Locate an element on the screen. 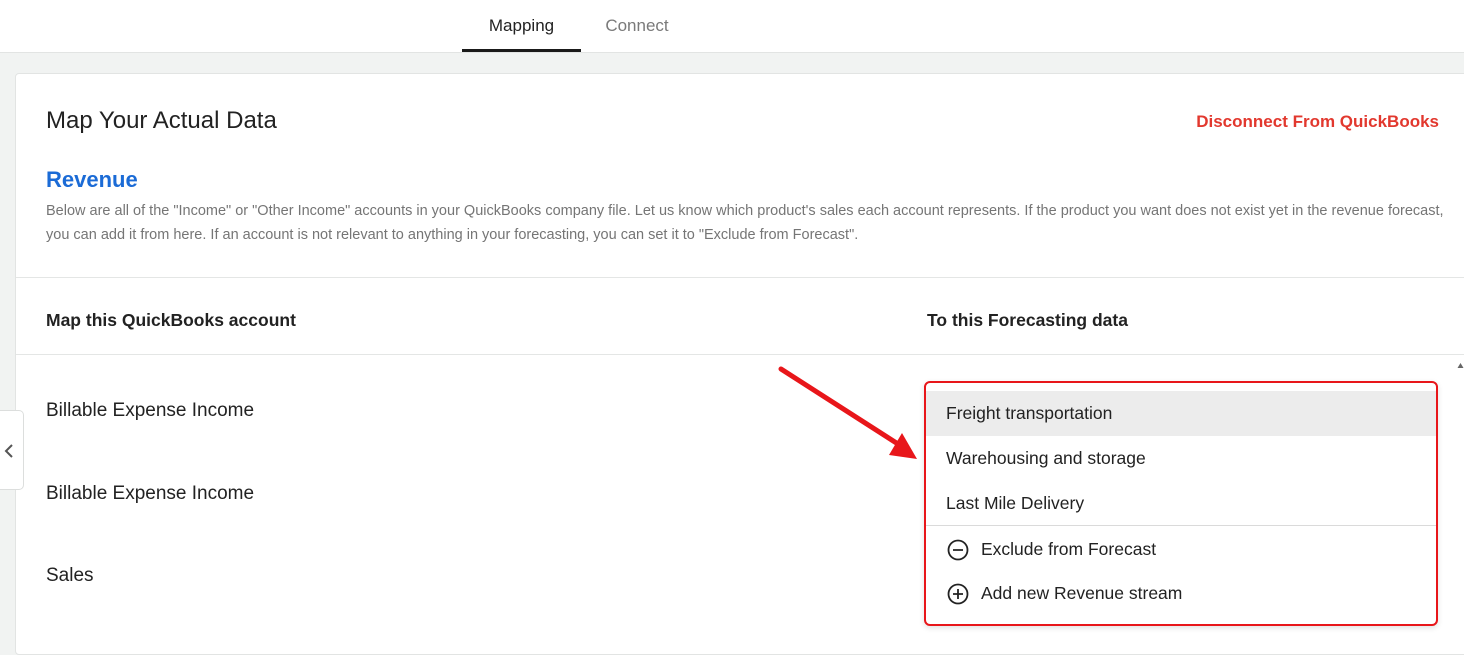 This screenshot has width=1464, height=655. annotation-arrow-icon is located at coordinates (847, 412).